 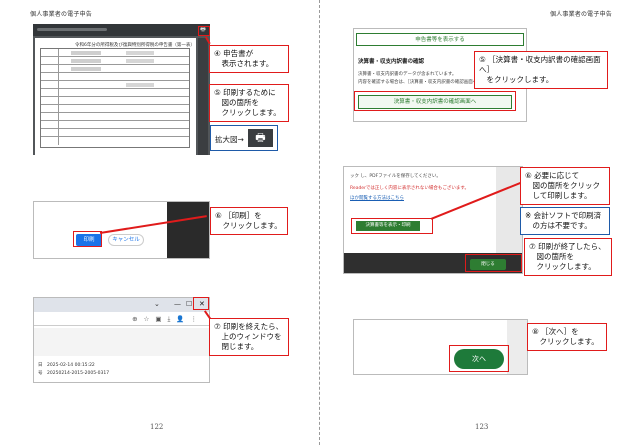 I want to click on callout-step-6: ⑥ ［印刷］を クリックします。, so click(x=249, y=221).